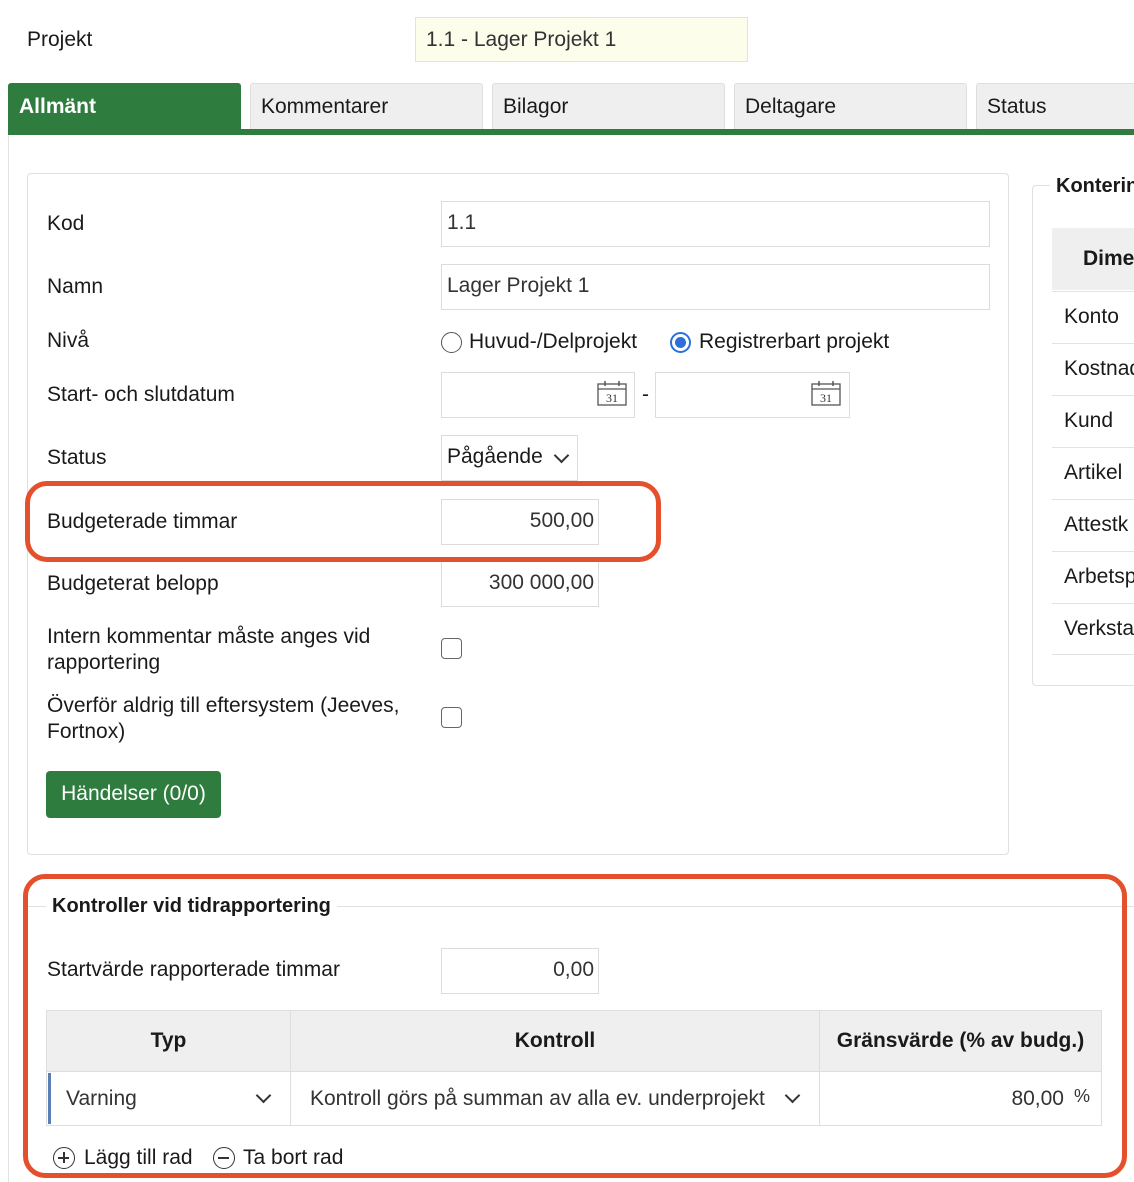 Image resolution: width=1134 pixels, height=1182 pixels. I want to click on intern-kommentar-label-line1: Intern kommentar måste anges vid, so click(209, 636).